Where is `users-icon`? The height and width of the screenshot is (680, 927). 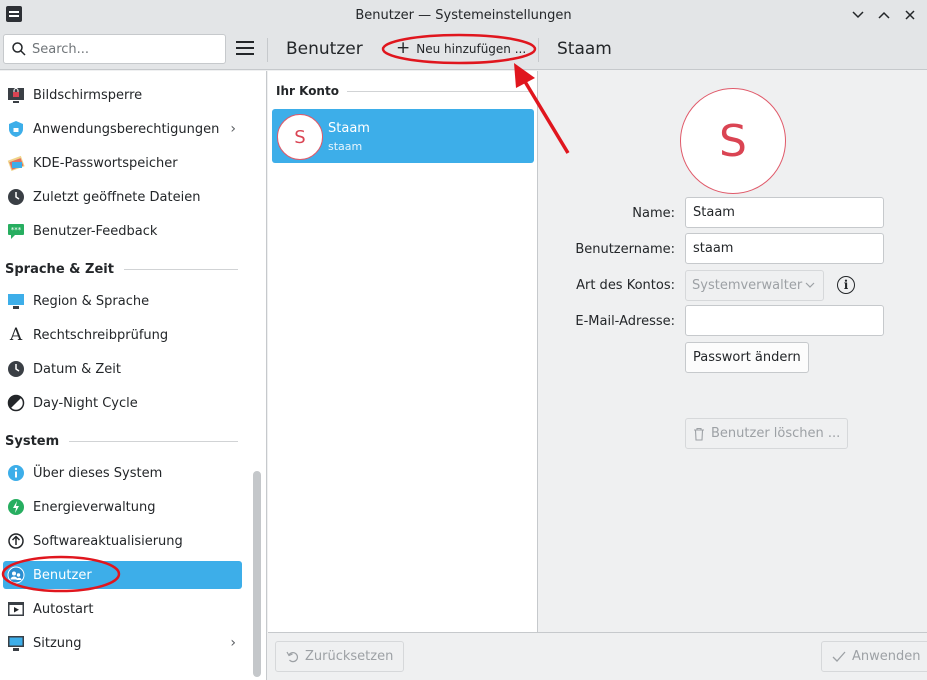
users-icon is located at coordinates (16, 575).